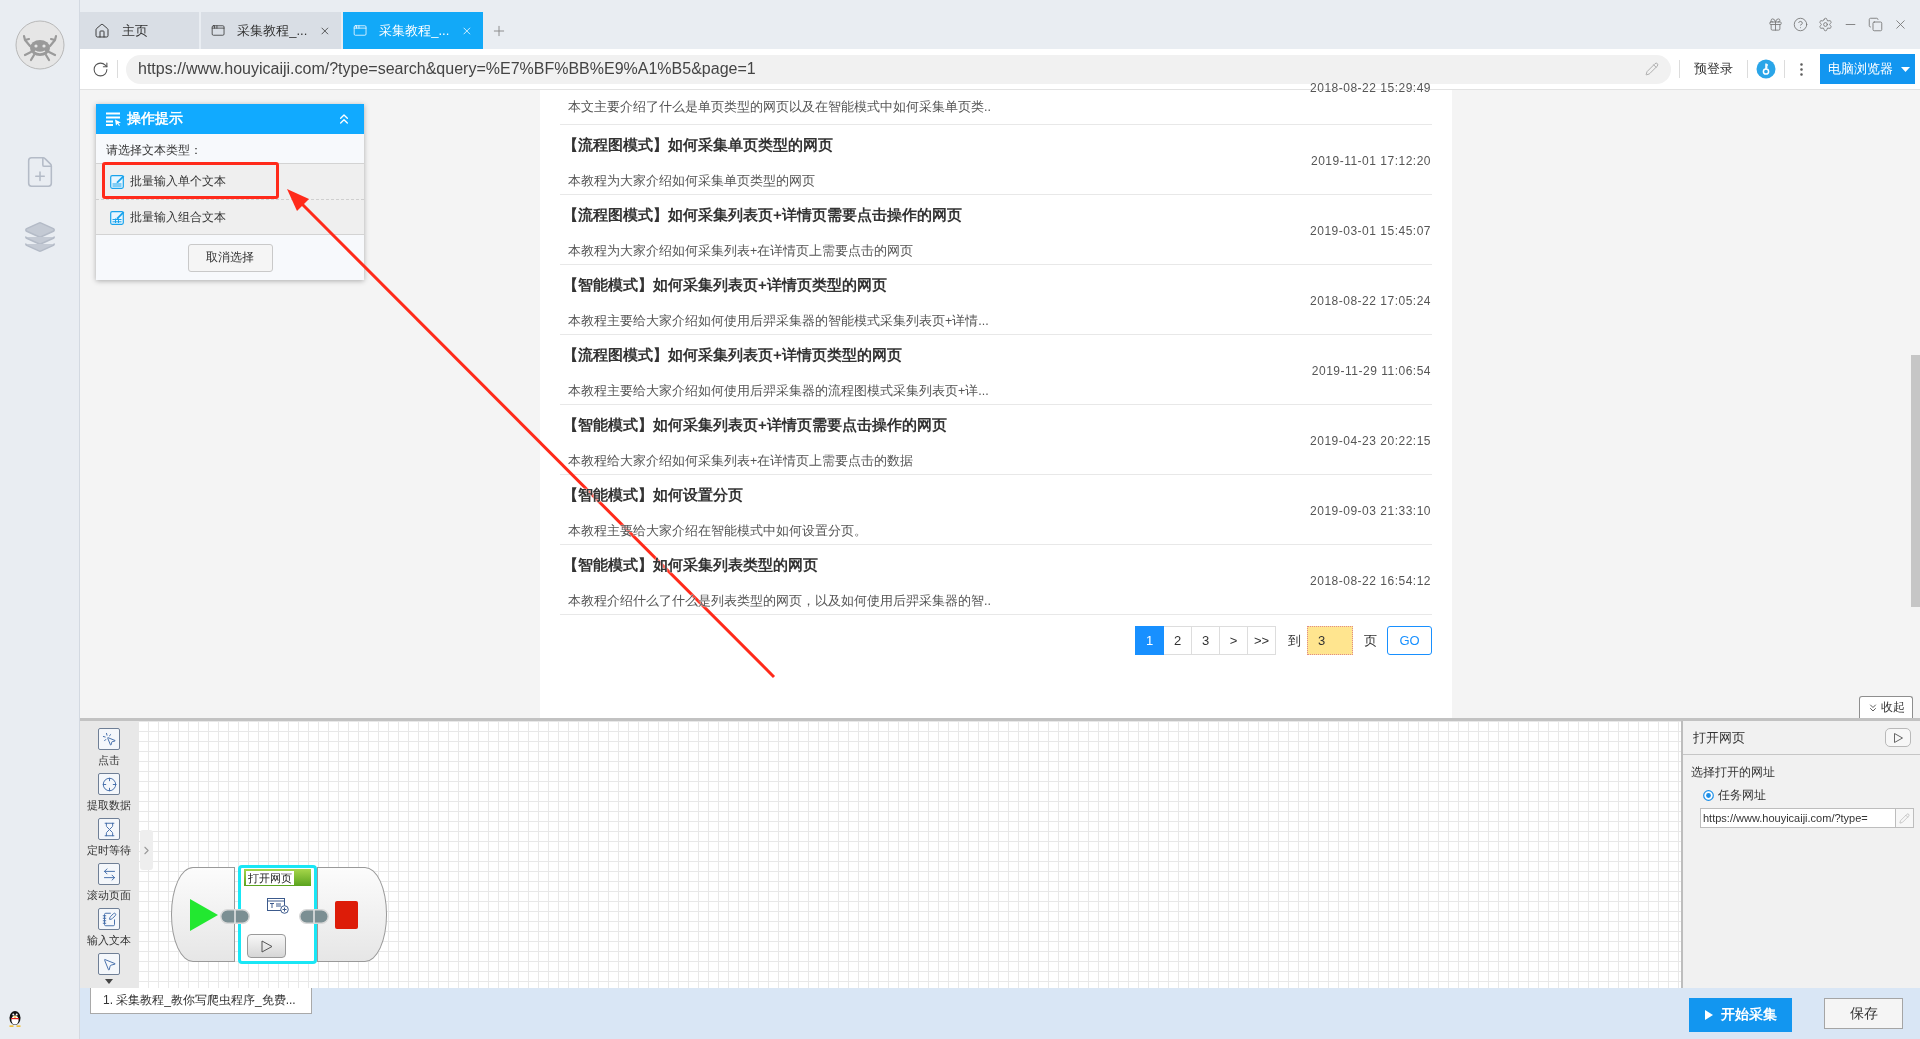 The width and height of the screenshot is (1920, 1039). I want to click on article-date: 2019-11-29 11:06:54, so click(1371, 370).